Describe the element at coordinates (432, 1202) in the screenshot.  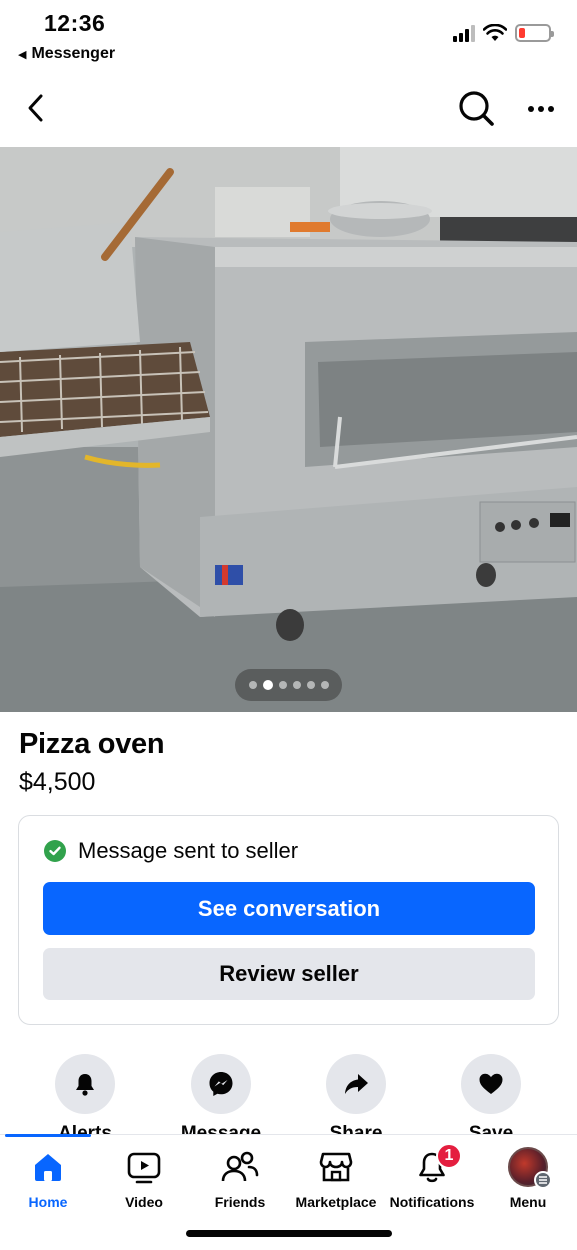
I see `tab-notifications-label: Notifications` at that location.